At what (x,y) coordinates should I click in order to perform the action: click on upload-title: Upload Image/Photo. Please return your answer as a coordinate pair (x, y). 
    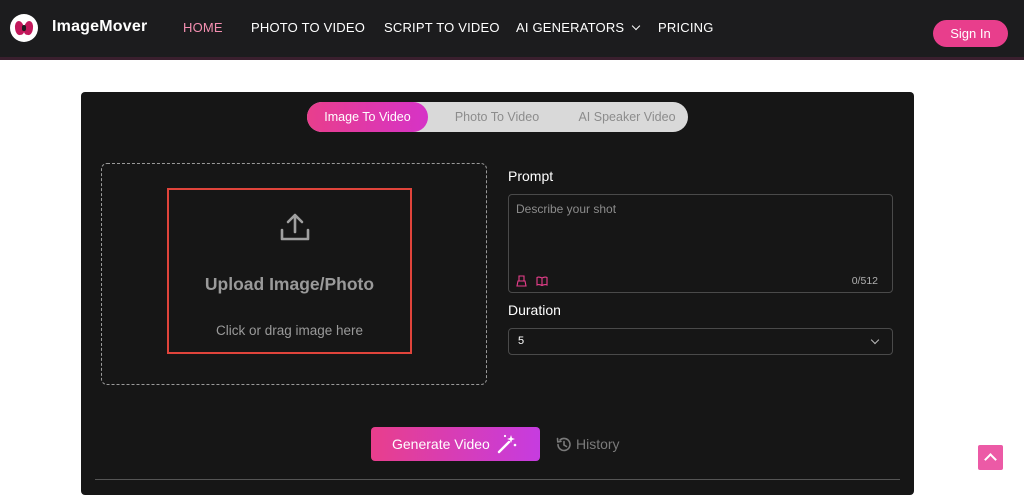
    Looking at the image, I should click on (289, 284).